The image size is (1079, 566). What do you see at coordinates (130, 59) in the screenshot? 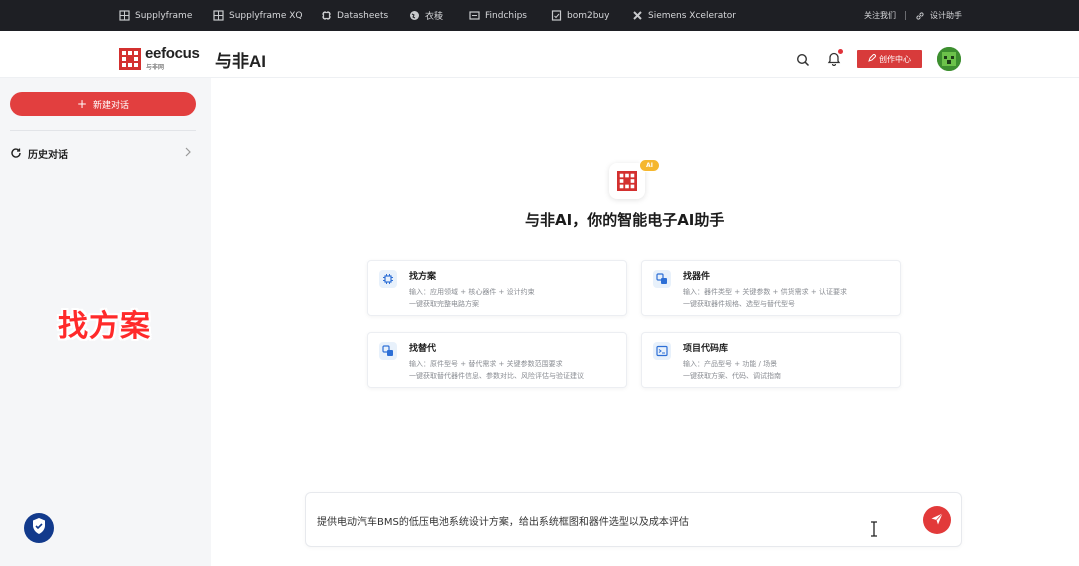
I see `eefocus-logo-mark` at bounding box center [130, 59].